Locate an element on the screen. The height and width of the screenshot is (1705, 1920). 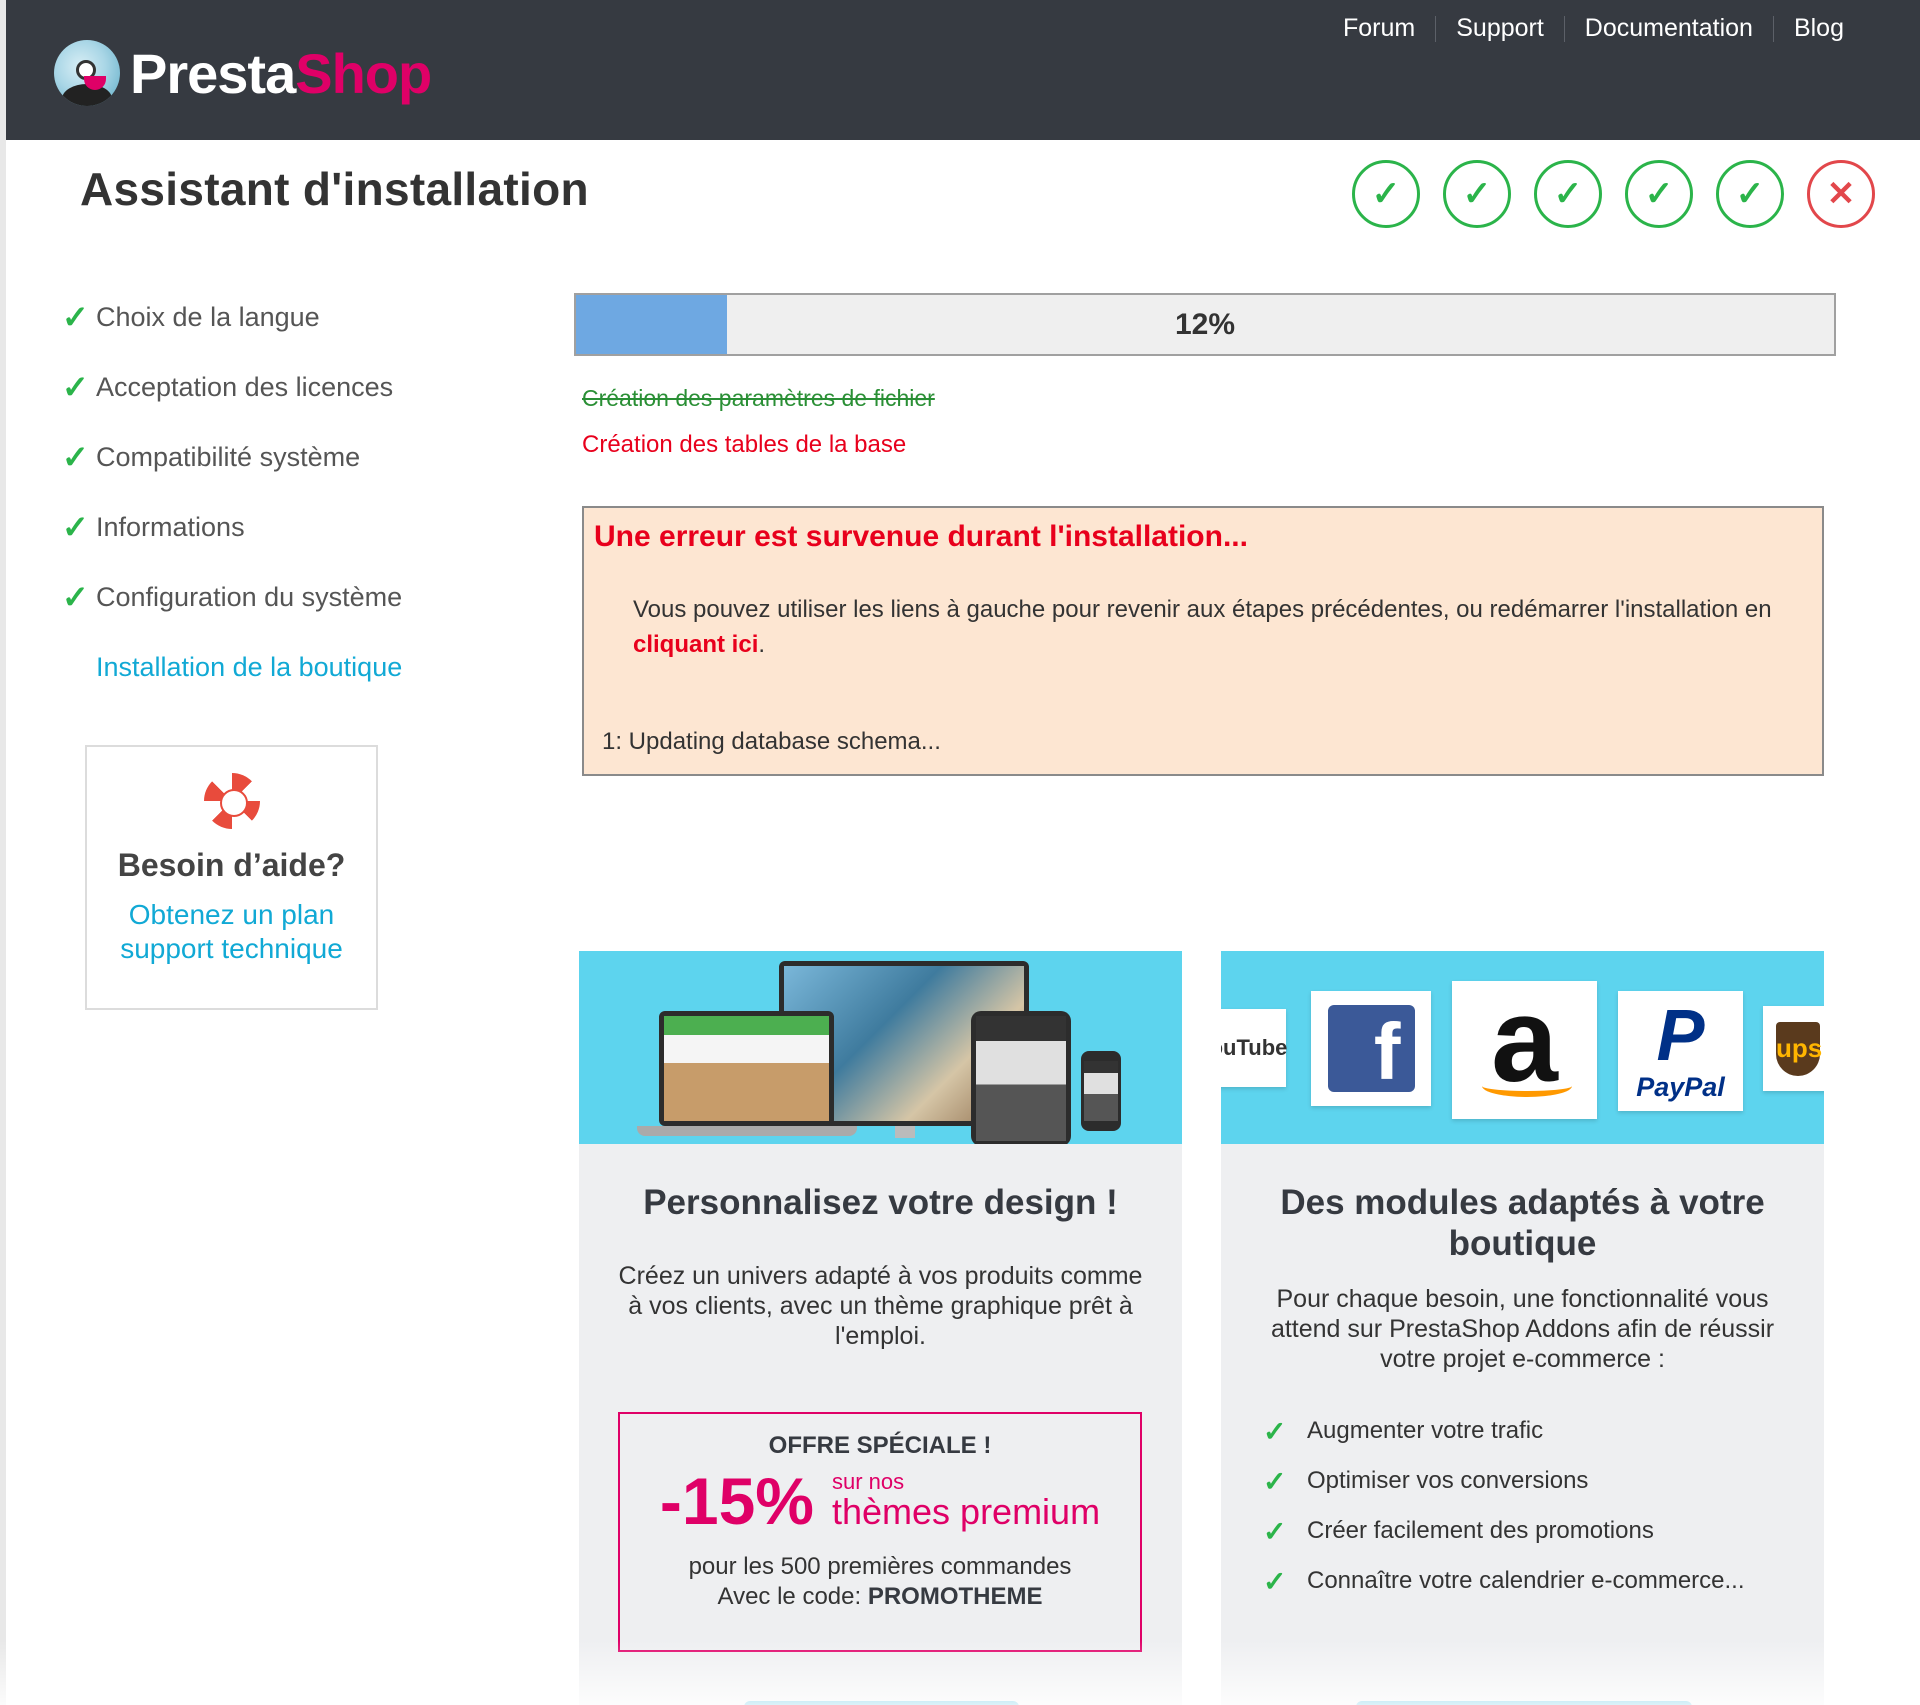
top-navigation: Forum Support Documentation Blog is located at coordinates (1593, 28).